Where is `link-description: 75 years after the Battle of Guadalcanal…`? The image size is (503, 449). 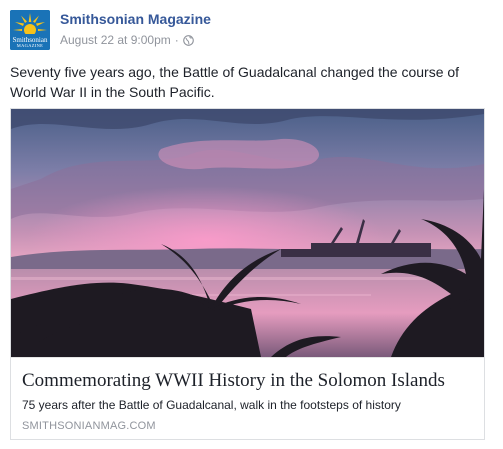
link-description: 75 years after the Battle of Guadalcanal… is located at coordinates (211, 405).